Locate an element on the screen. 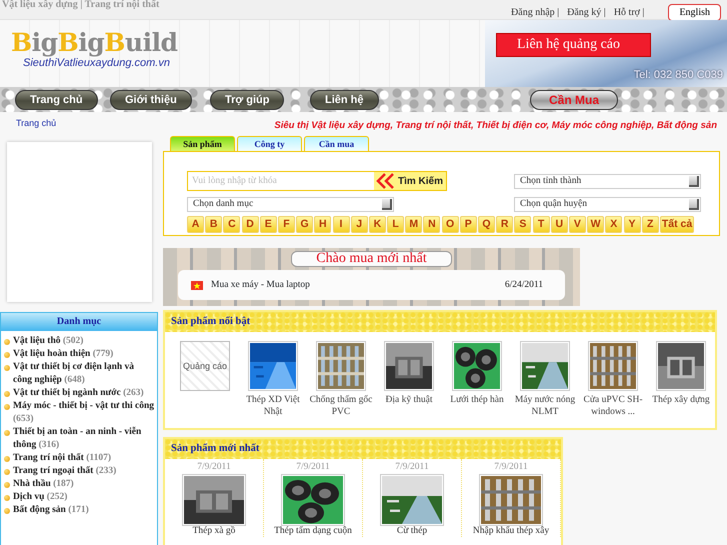  top-links-text: Vật liệu xây dựng | Trang trí nội thất is located at coordinates (81, 5).